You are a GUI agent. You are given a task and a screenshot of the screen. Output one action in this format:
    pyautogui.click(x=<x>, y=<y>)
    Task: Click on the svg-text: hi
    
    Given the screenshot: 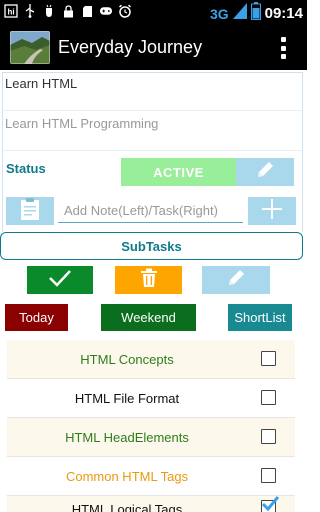 What is the action you would take?
    pyautogui.click(x=10, y=12)
    